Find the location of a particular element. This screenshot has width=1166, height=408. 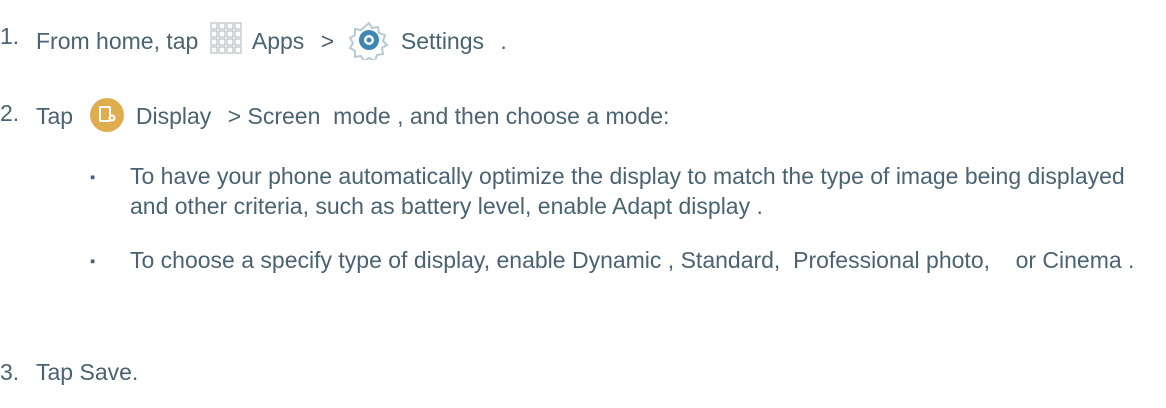

step-end: . is located at coordinates (503, 41).